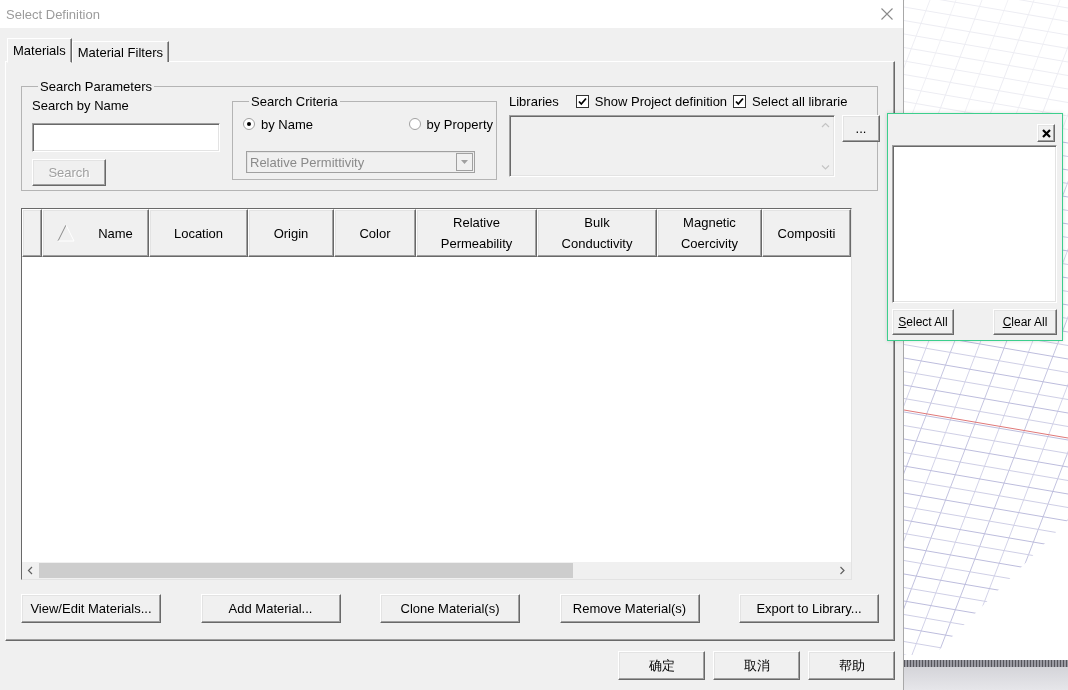 The height and width of the screenshot is (690, 1068). I want to click on scrollbar-thumb, so click(306, 570).